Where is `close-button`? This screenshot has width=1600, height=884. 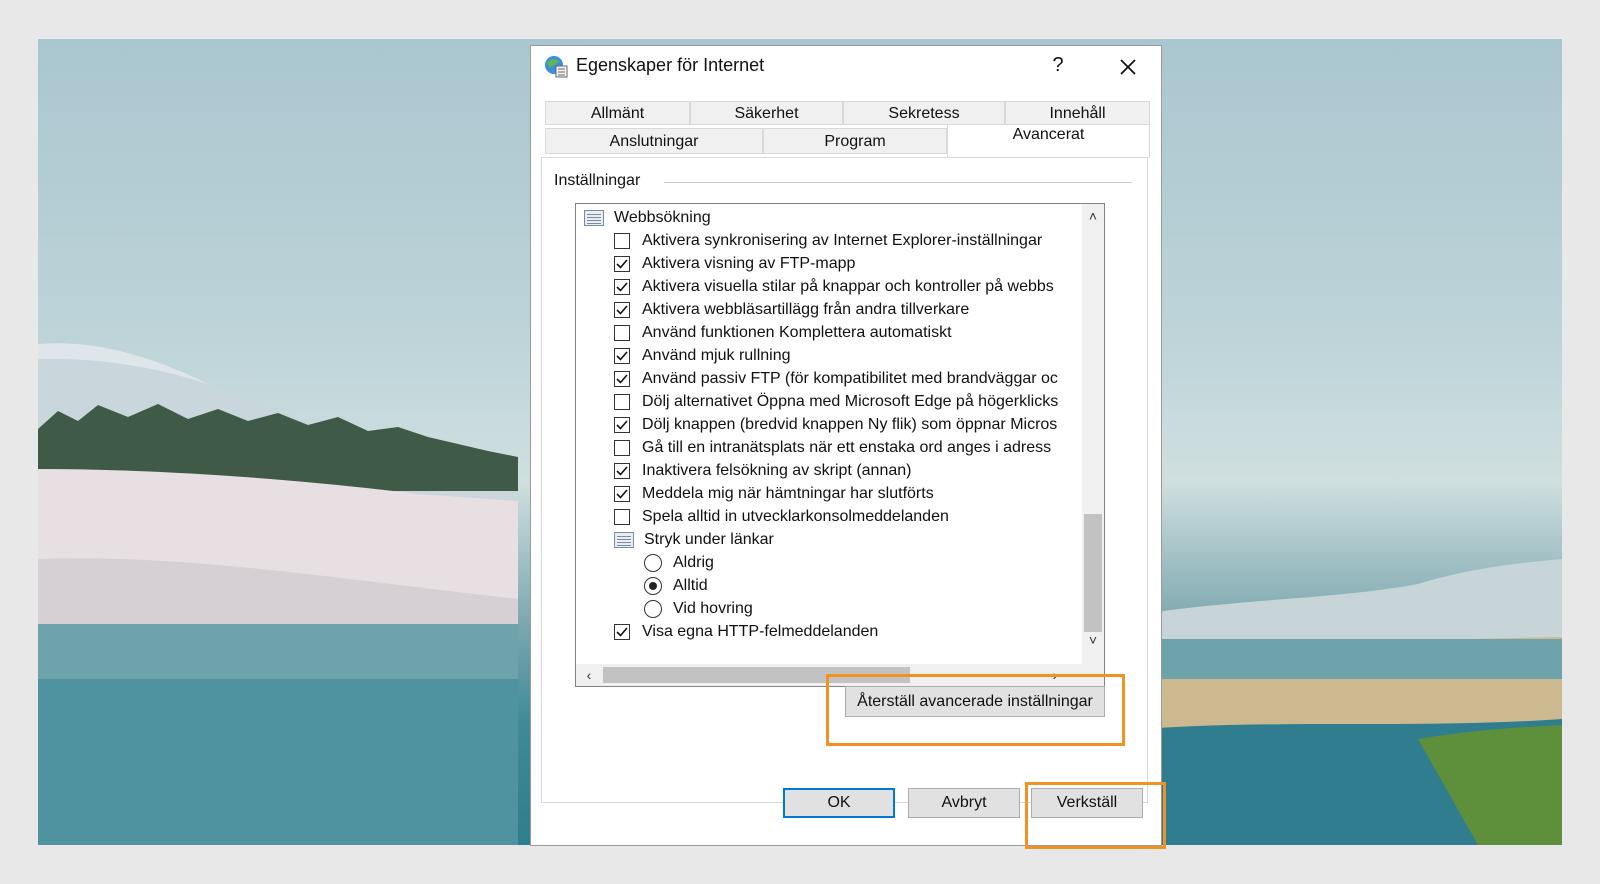
close-button is located at coordinates (1128, 67).